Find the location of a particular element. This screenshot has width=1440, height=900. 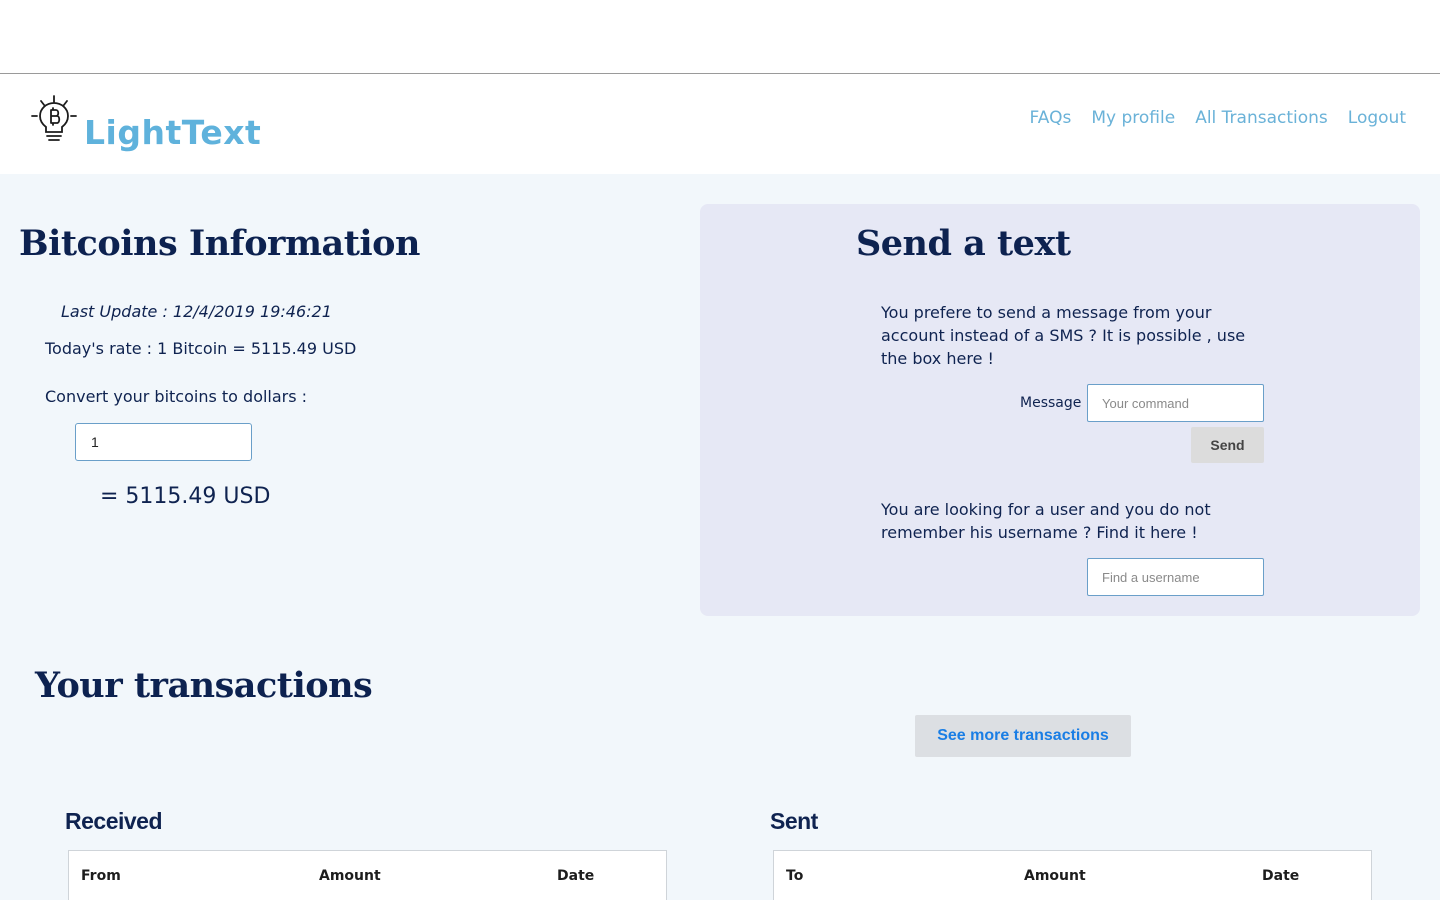

sent-table: To Amount Date is located at coordinates (1072, 875).